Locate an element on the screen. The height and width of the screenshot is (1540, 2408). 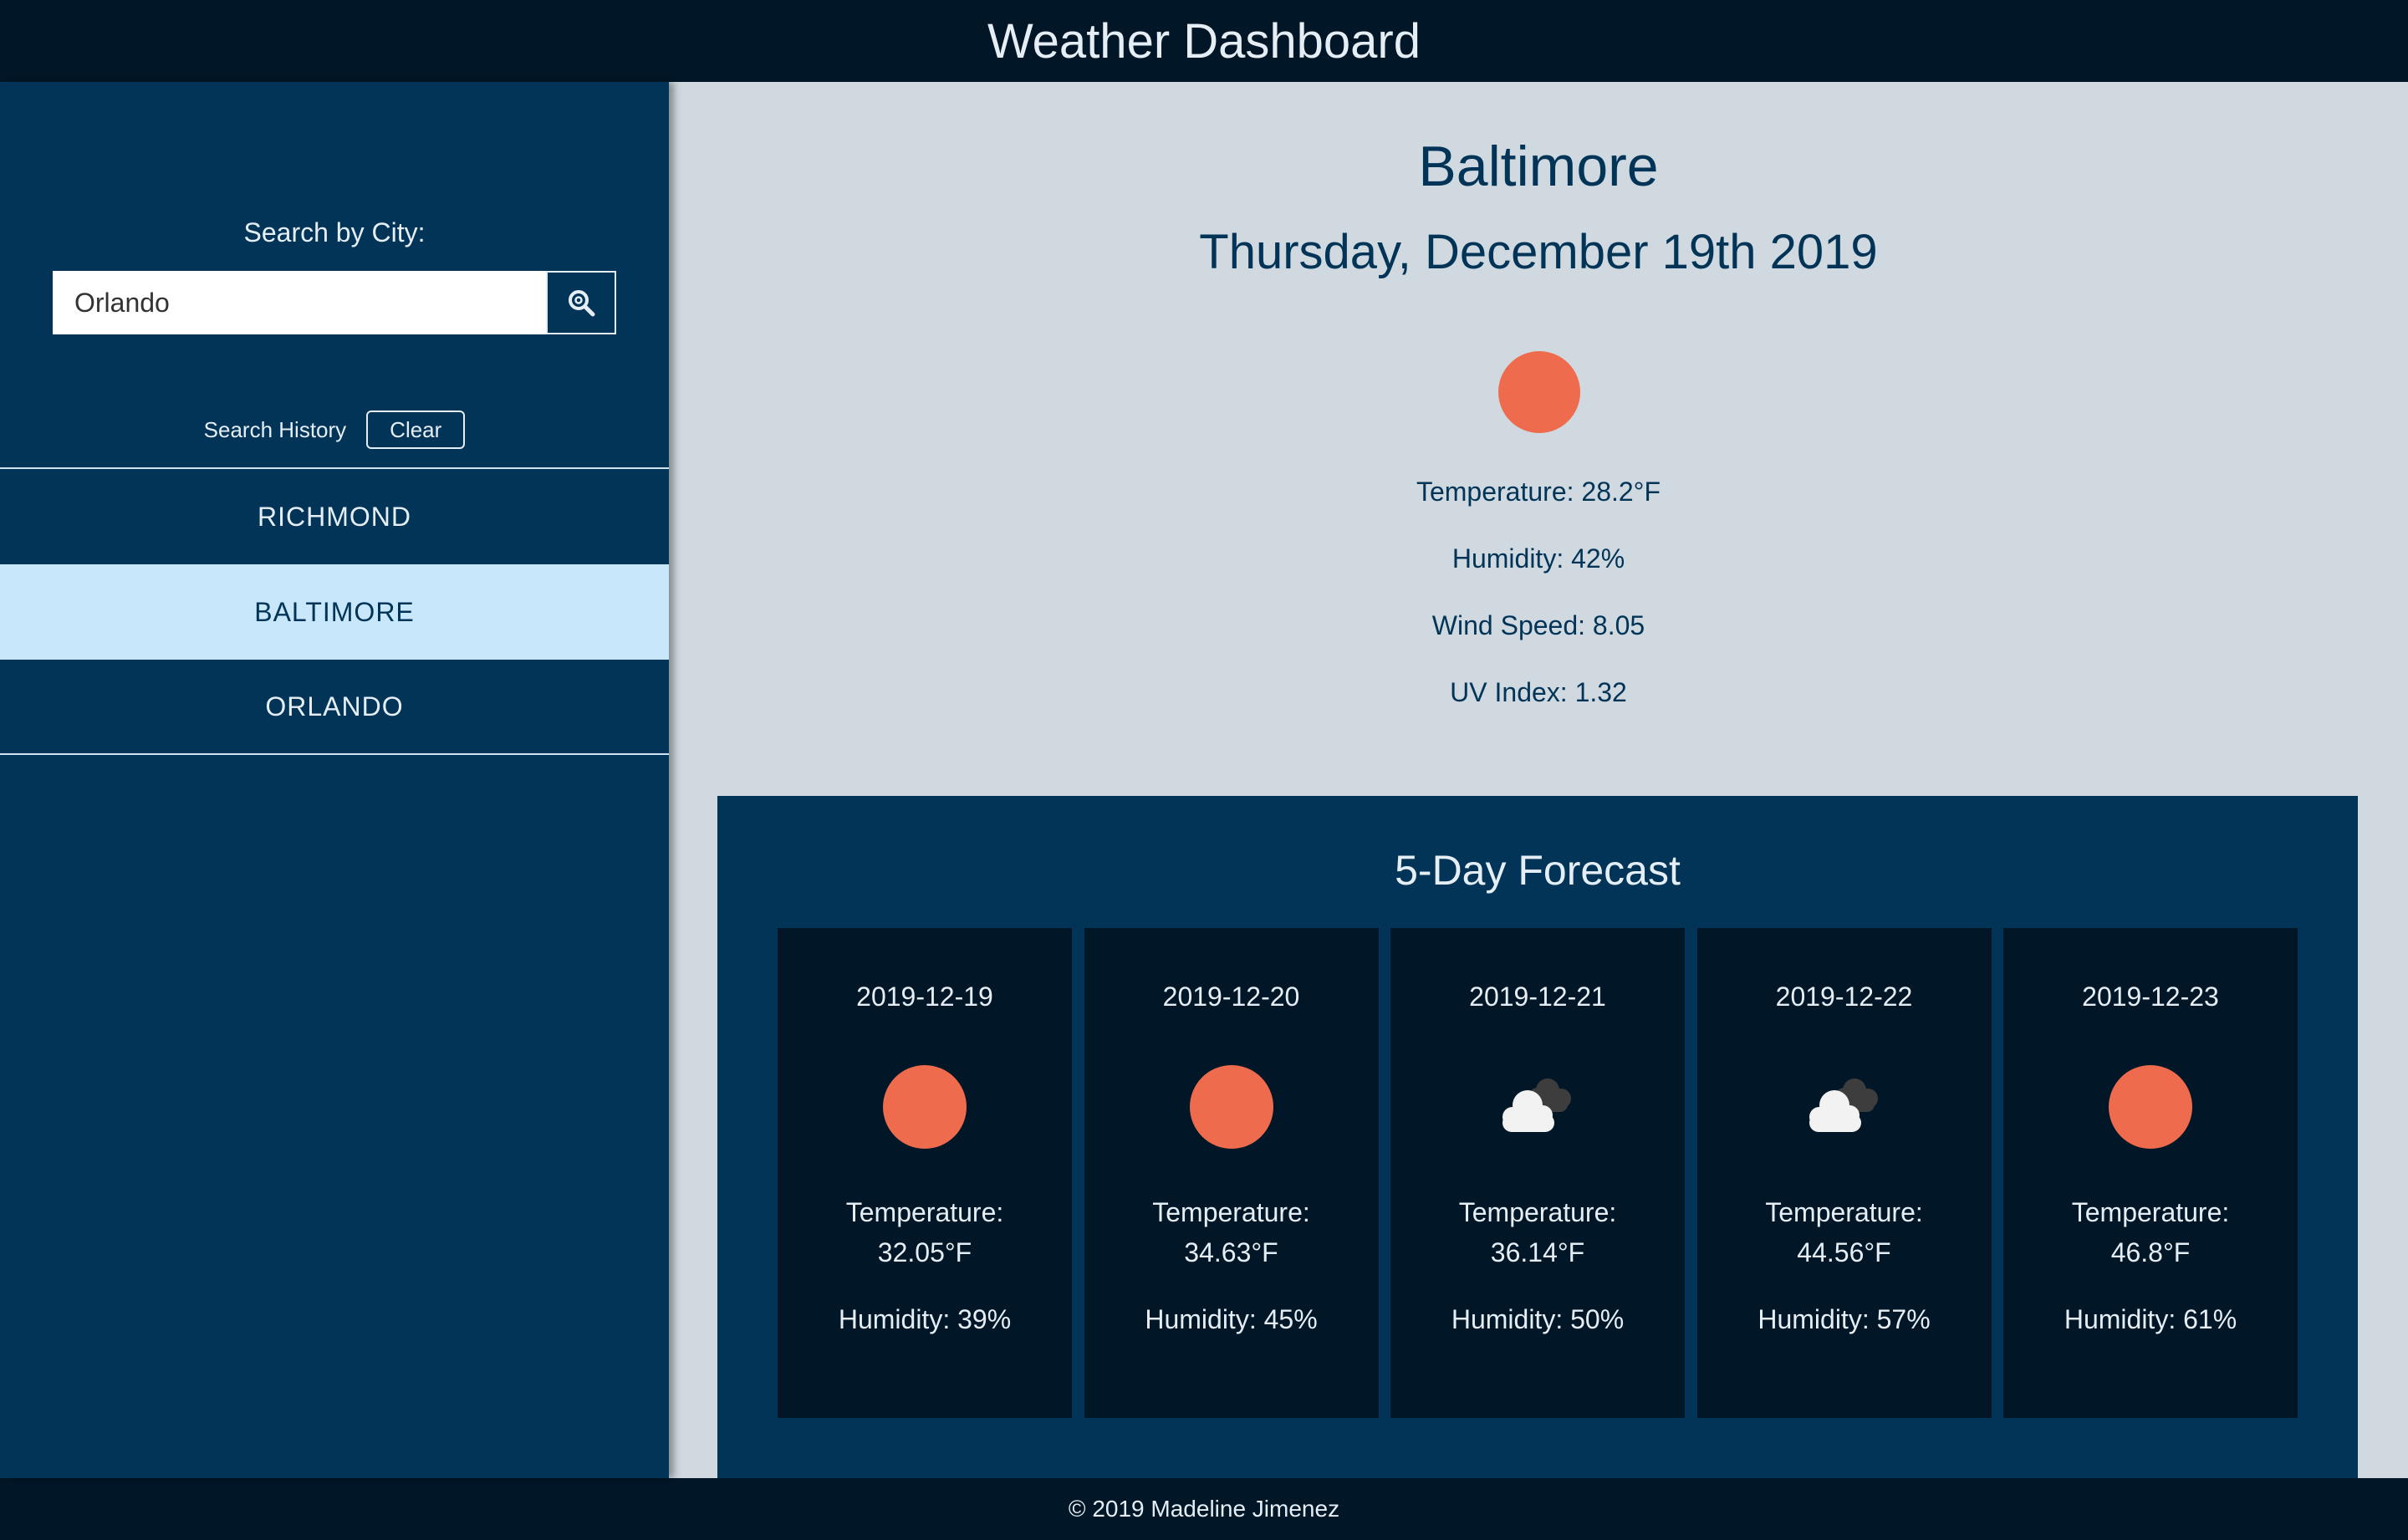
current-city: Baltimore is located at coordinates (1538, 167).